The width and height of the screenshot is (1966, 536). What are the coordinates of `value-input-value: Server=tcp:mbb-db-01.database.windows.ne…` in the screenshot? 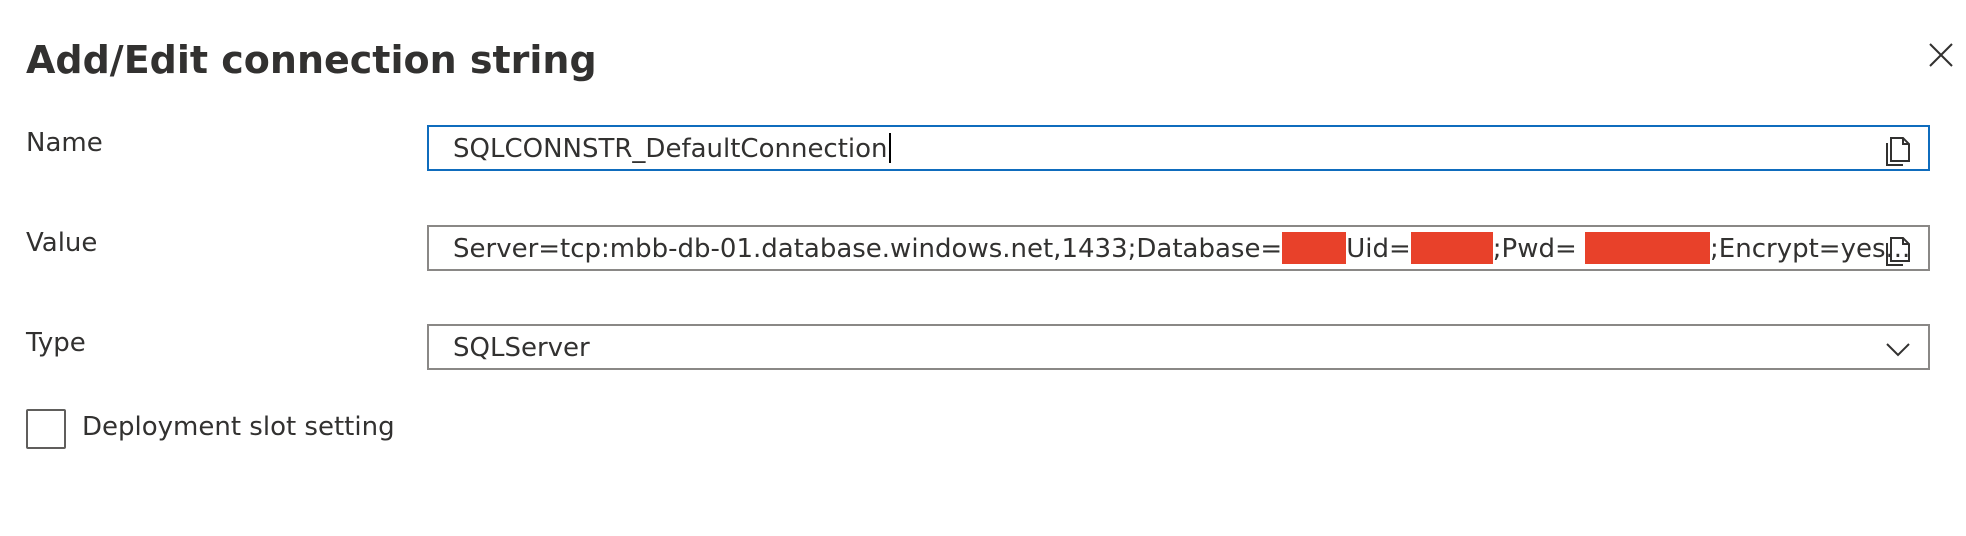 It's located at (1181, 248).